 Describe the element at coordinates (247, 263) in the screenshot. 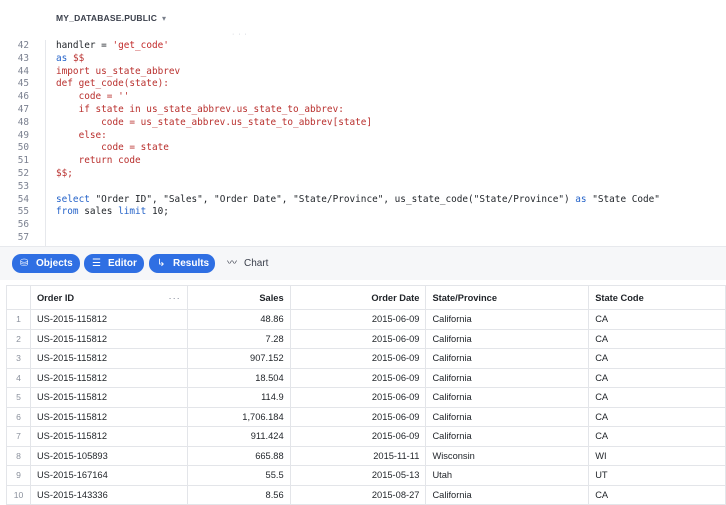

I see `chart-tab: 〰 Chart` at that location.